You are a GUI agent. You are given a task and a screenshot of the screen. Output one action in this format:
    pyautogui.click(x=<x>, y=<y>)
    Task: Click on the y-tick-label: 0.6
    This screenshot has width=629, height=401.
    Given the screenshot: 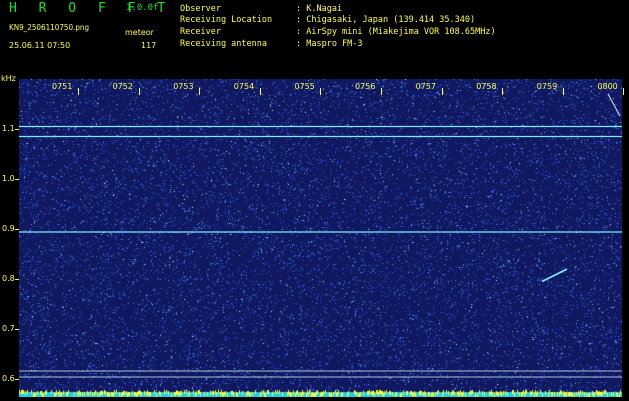 What is the action you would take?
    pyautogui.click(x=8, y=378)
    